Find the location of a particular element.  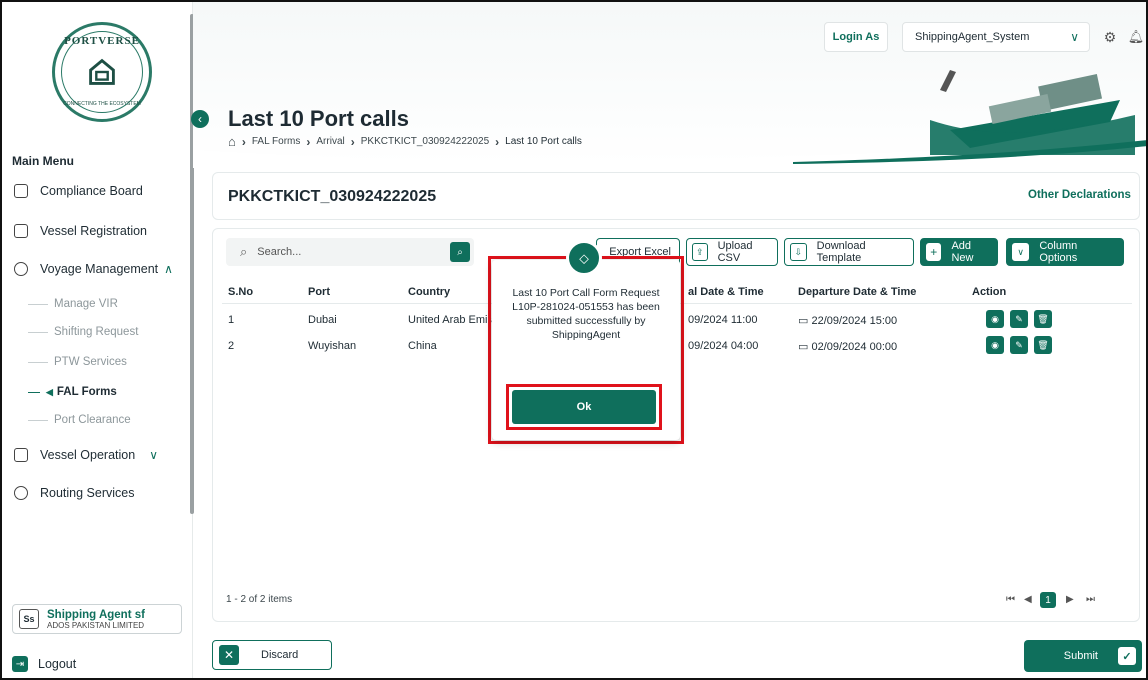

close-icon: ✕ is located at coordinates (229, 655).